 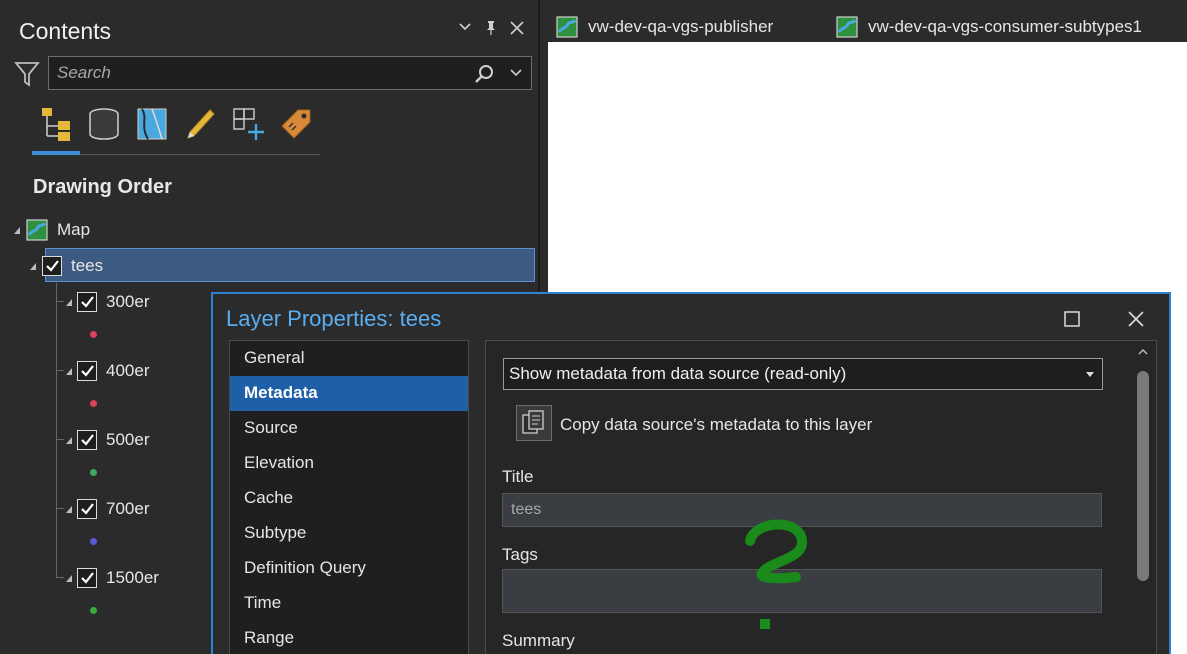 I want to click on sublayer-label: 500er, so click(x=128, y=439).